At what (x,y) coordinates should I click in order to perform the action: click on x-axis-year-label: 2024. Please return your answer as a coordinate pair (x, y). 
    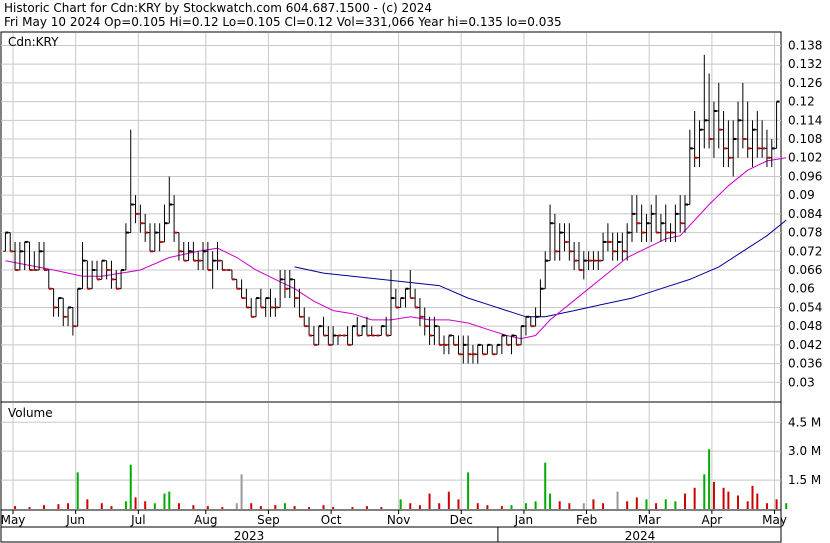
    Looking at the image, I should click on (640, 536).